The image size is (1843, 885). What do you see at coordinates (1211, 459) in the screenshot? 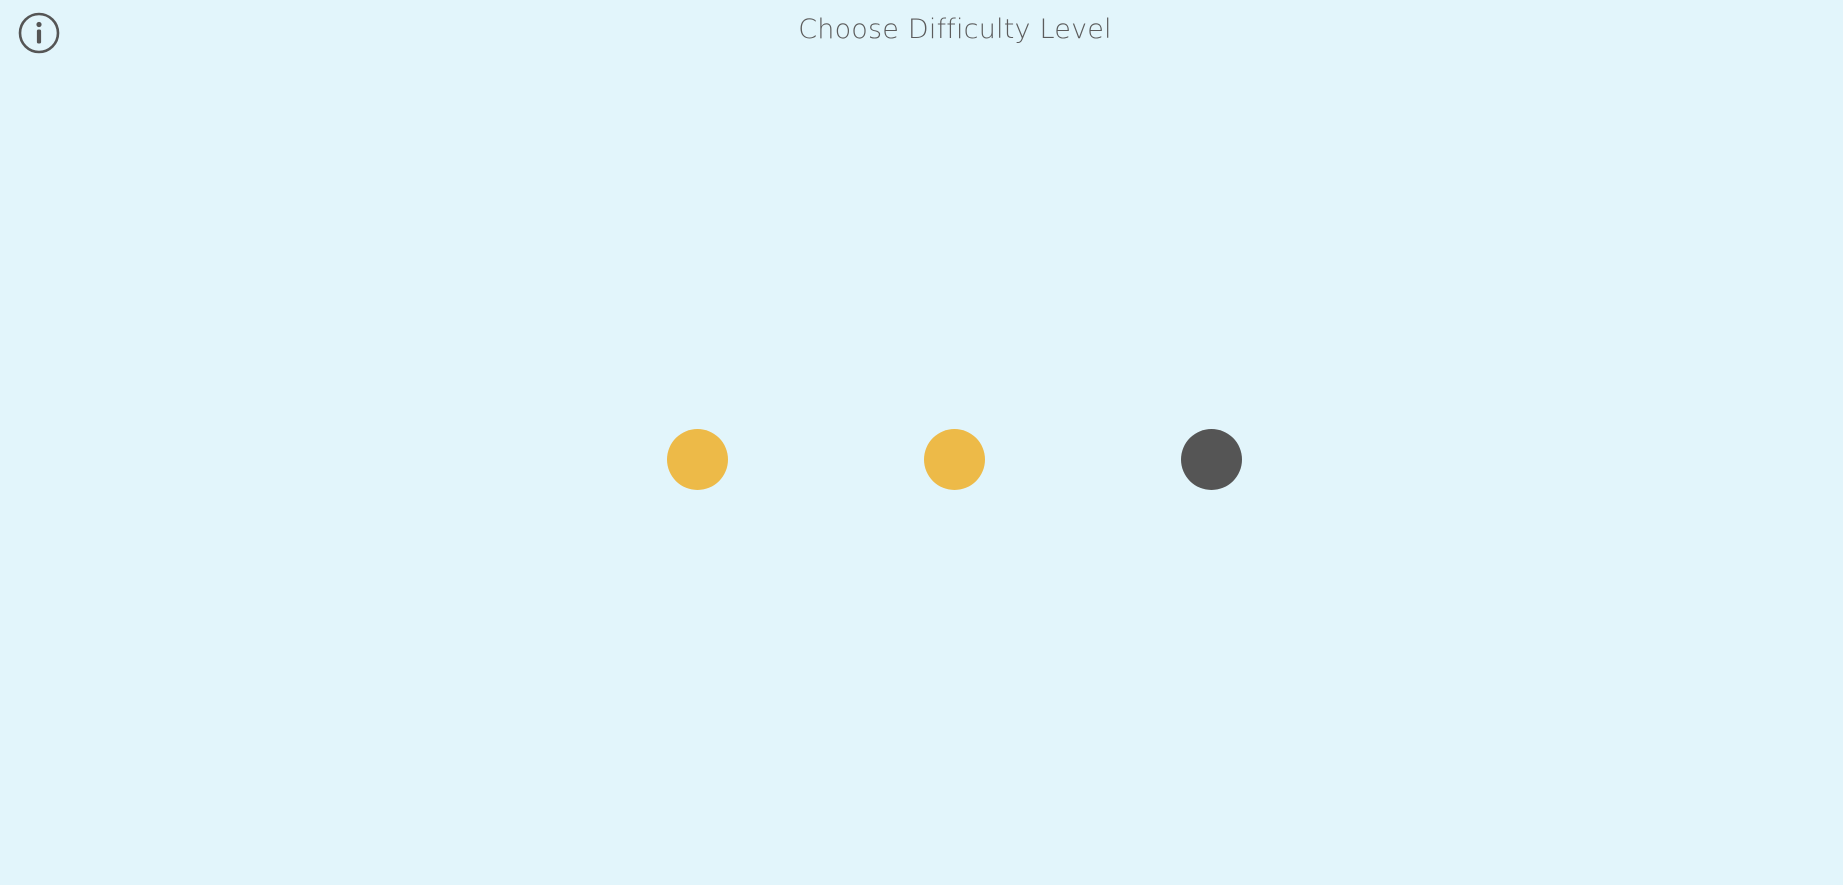
I see `difficulty-level-3-button` at bounding box center [1211, 459].